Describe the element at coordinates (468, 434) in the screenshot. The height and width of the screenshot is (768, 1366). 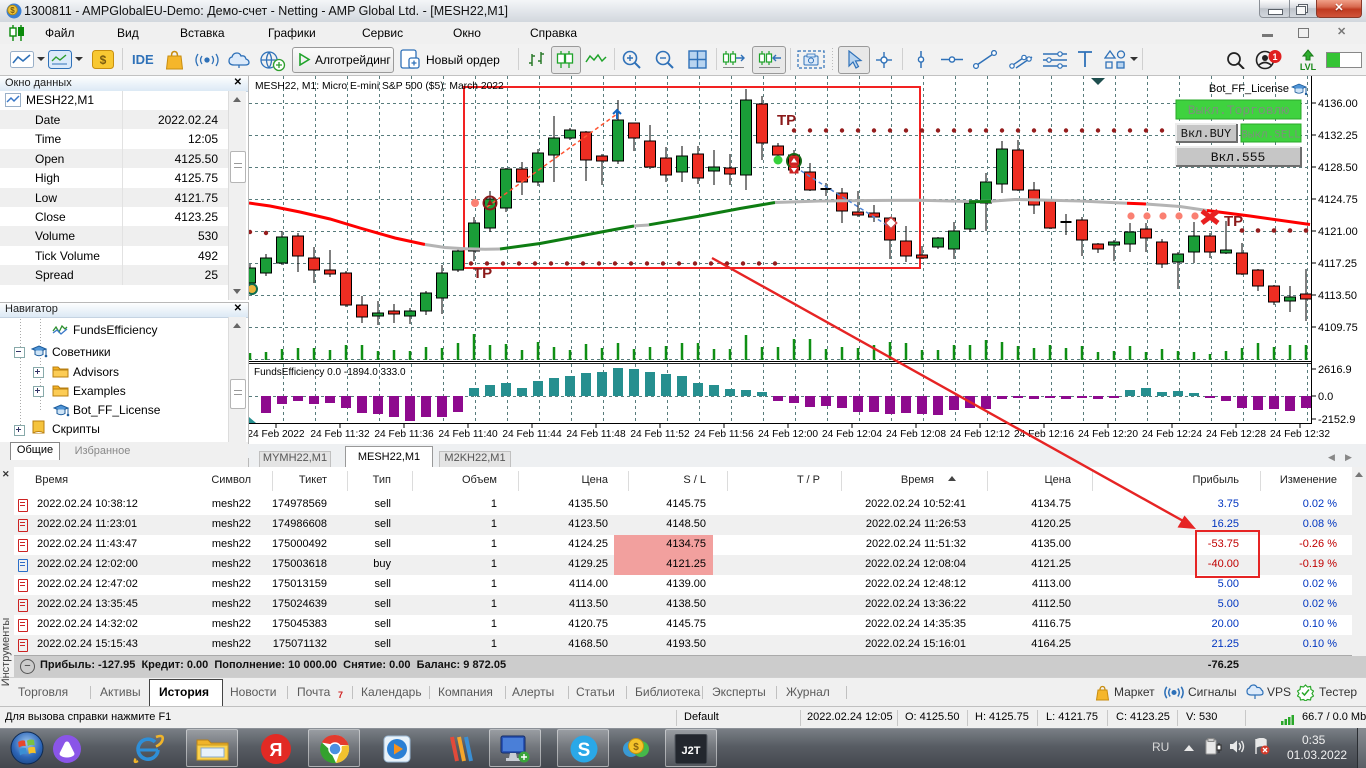
I see `svg-text: 24 Feb 11:40` at that location.